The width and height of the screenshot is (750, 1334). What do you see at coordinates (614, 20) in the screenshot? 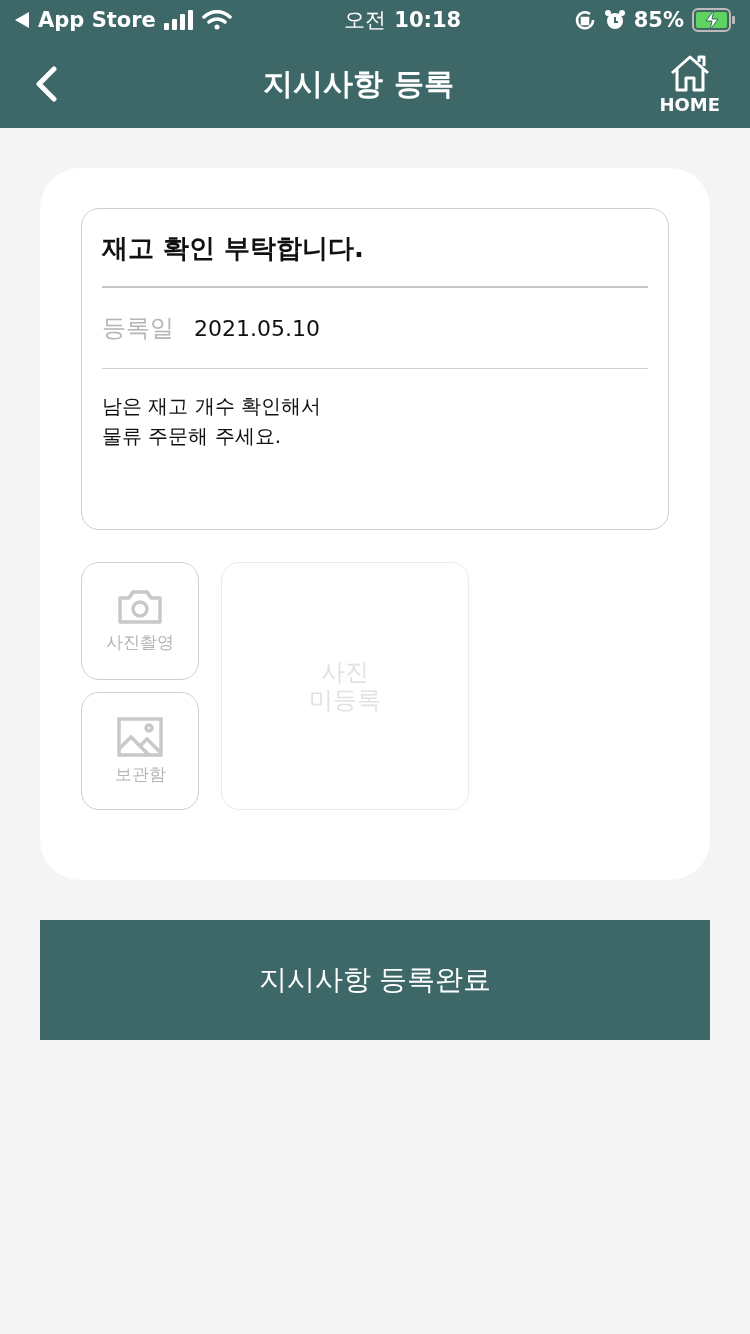
I see `alarm-icon` at bounding box center [614, 20].